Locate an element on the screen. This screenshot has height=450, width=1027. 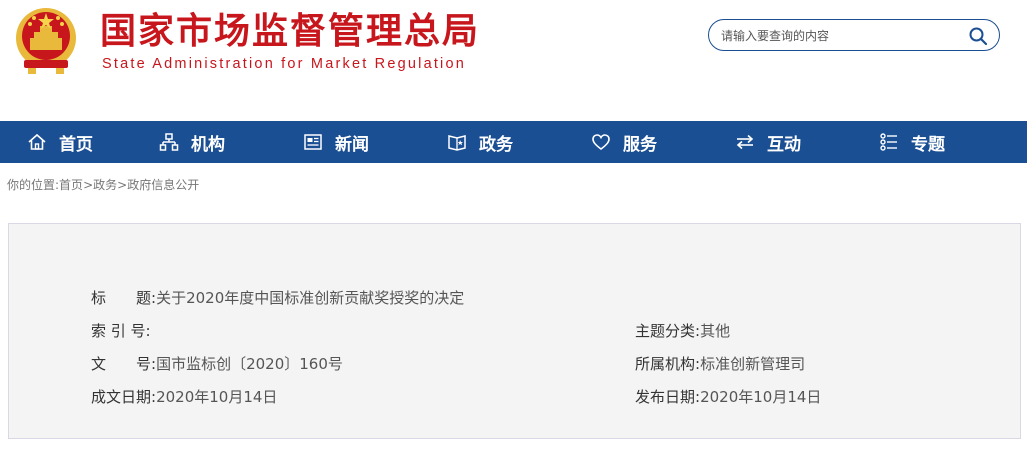
nav-item-government-affairs: 政务 is located at coordinates (480, 142).